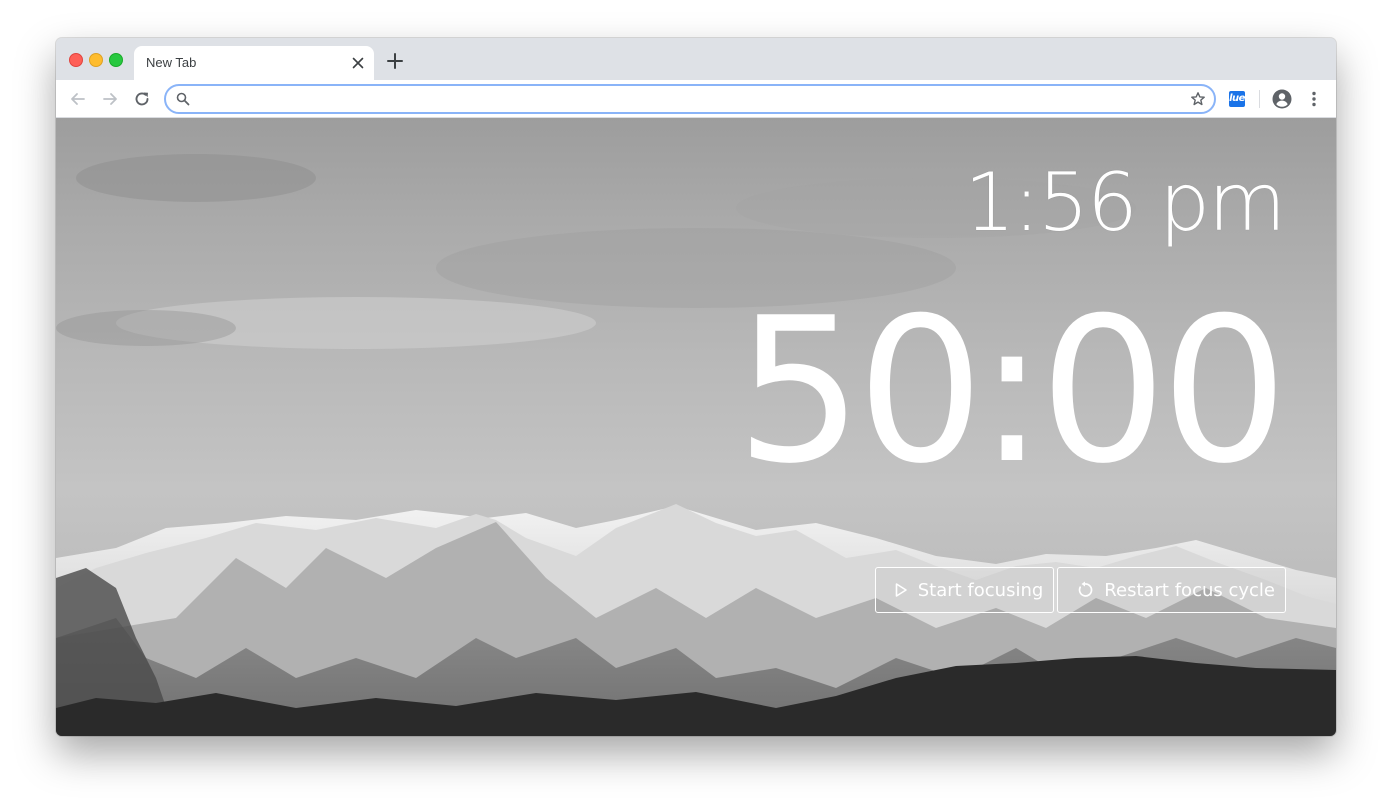 The height and width of the screenshot is (811, 1392). Describe the element at coordinates (142, 99) in the screenshot. I see `reload-icon` at that location.